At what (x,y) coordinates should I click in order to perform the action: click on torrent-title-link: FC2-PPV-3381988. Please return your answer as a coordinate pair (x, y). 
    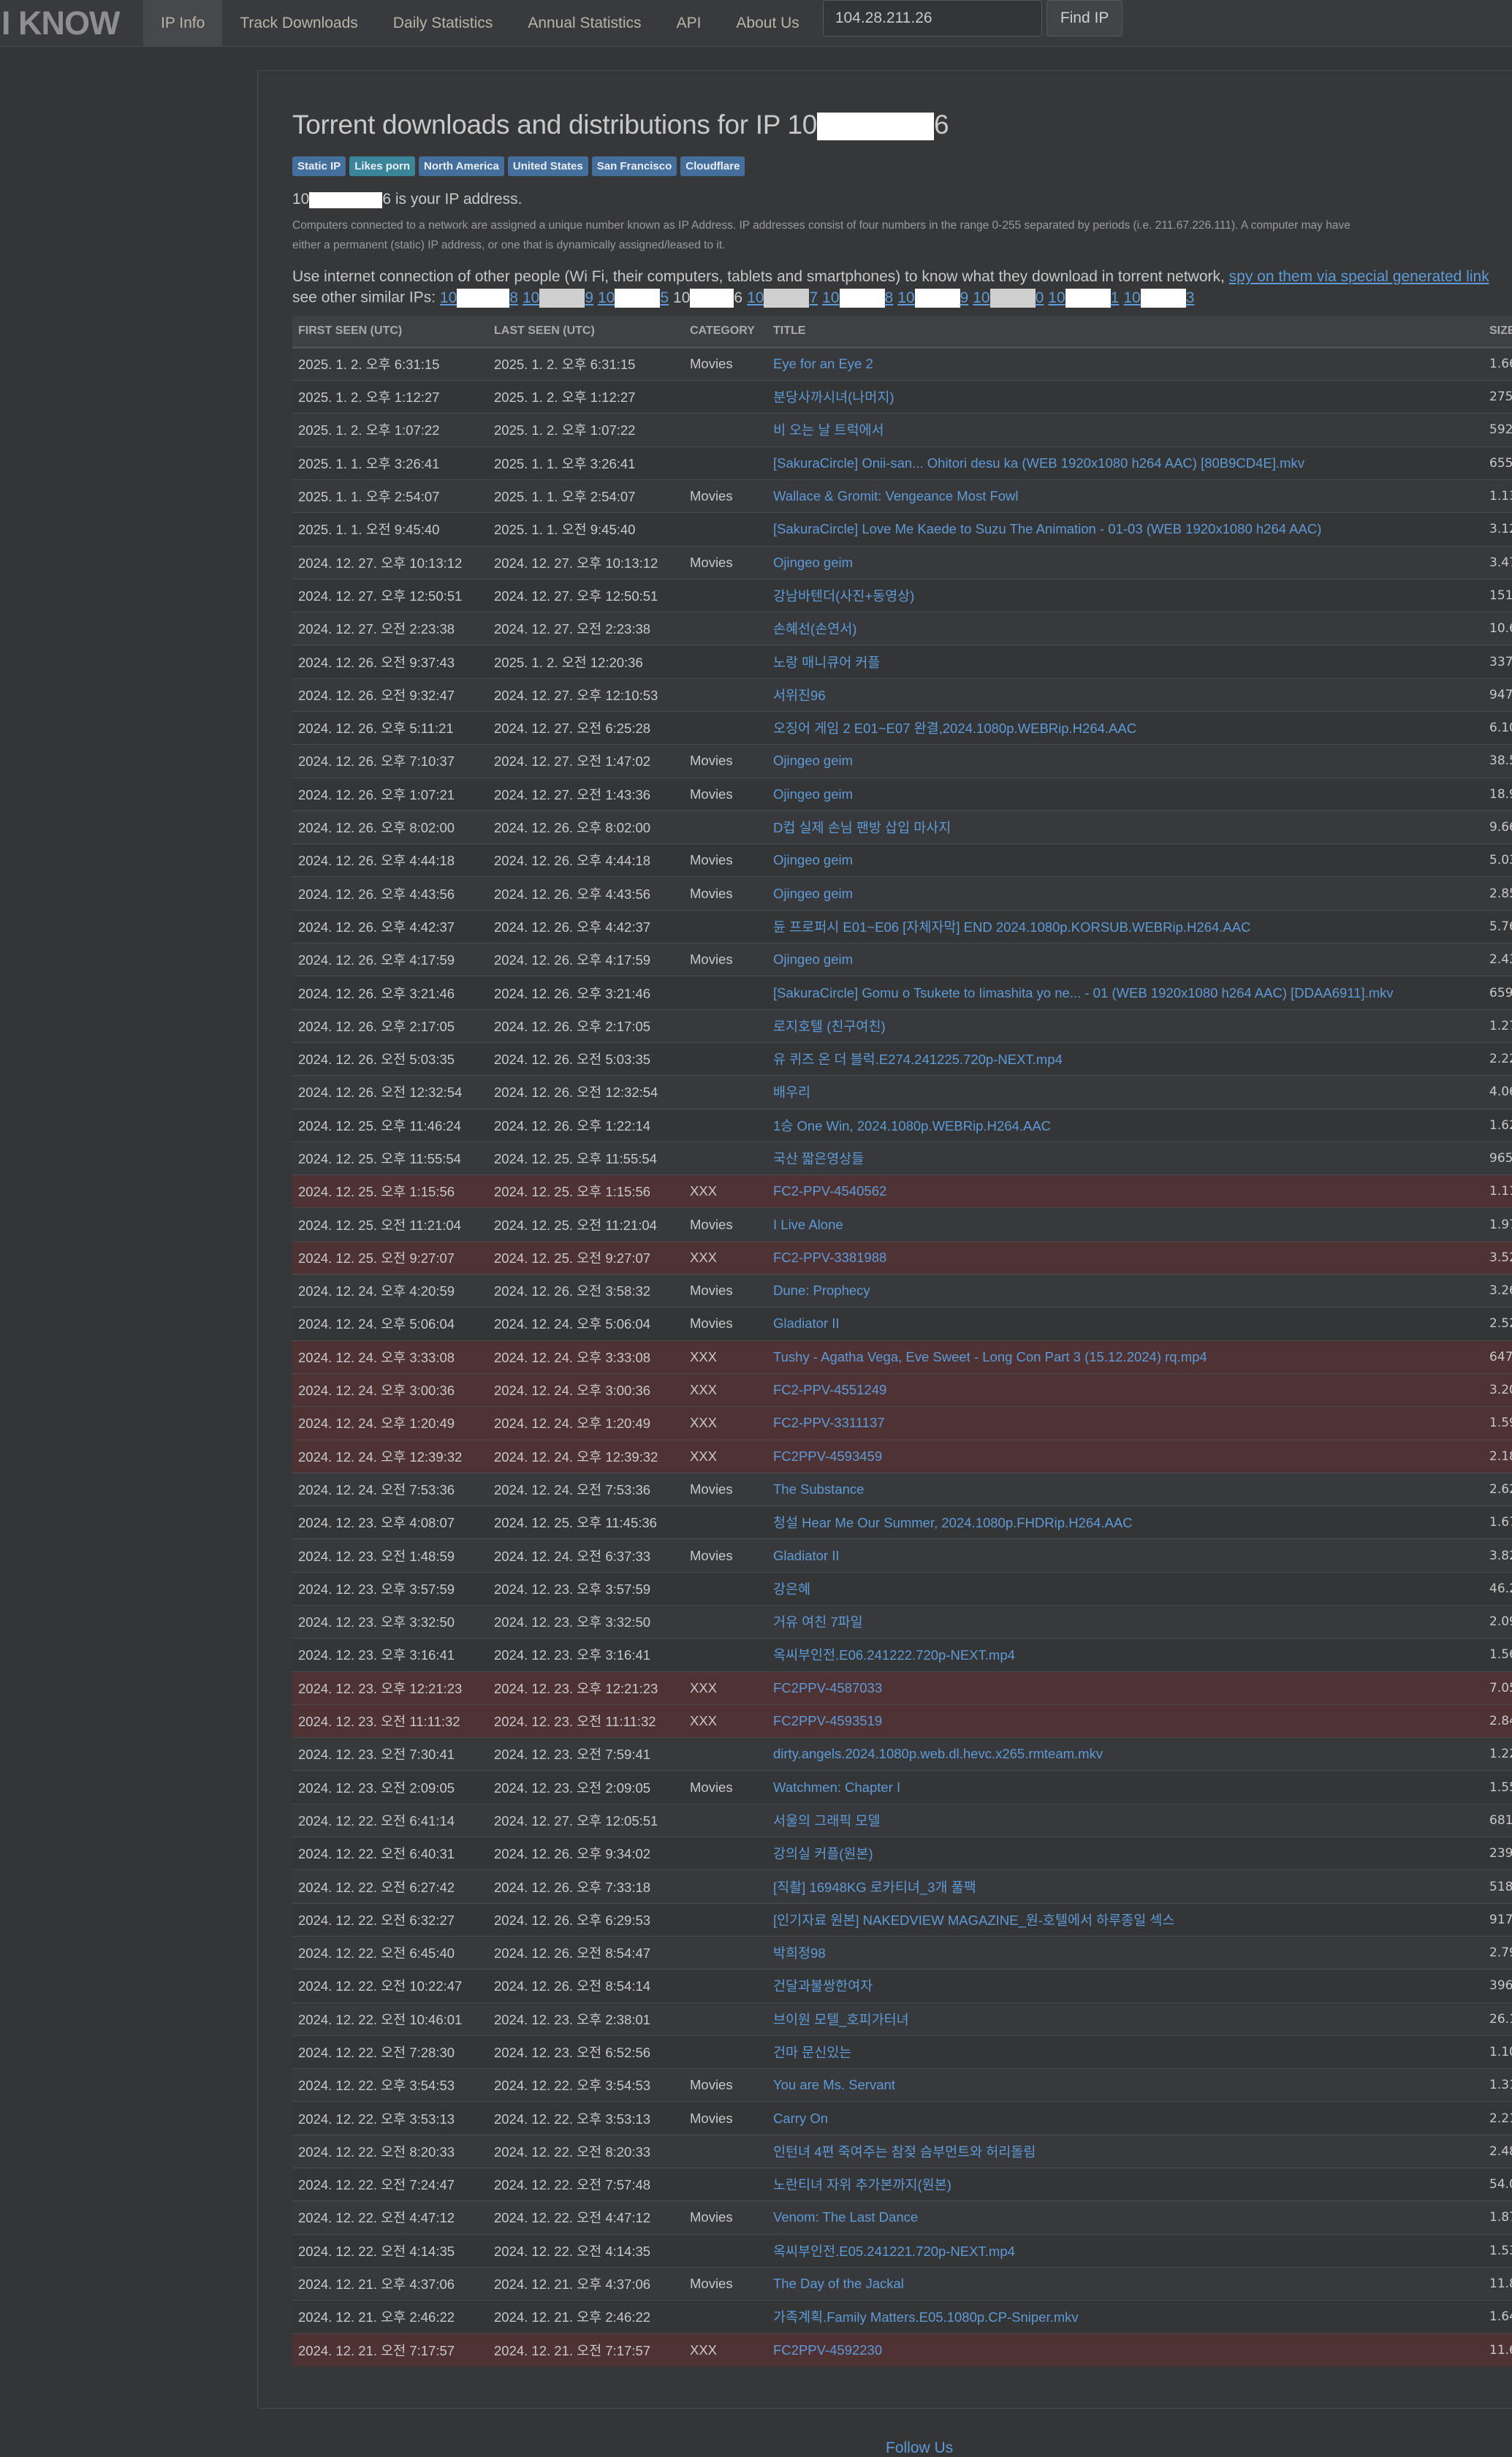
    Looking at the image, I should click on (829, 1257).